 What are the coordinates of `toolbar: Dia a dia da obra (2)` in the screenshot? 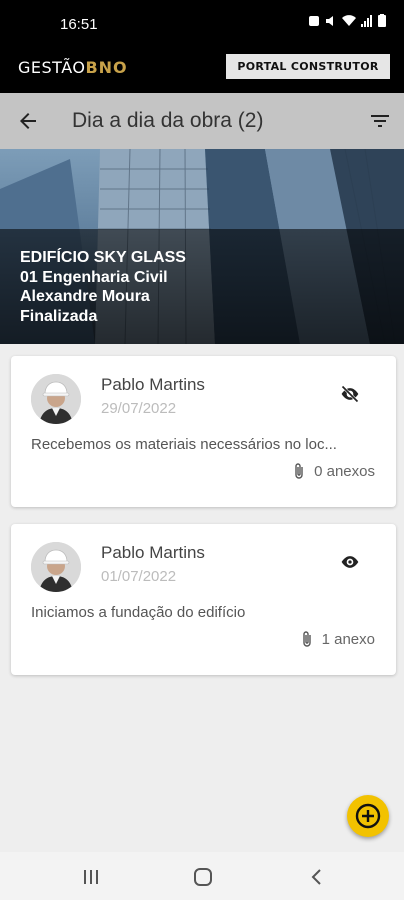 It's located at (202, 121).